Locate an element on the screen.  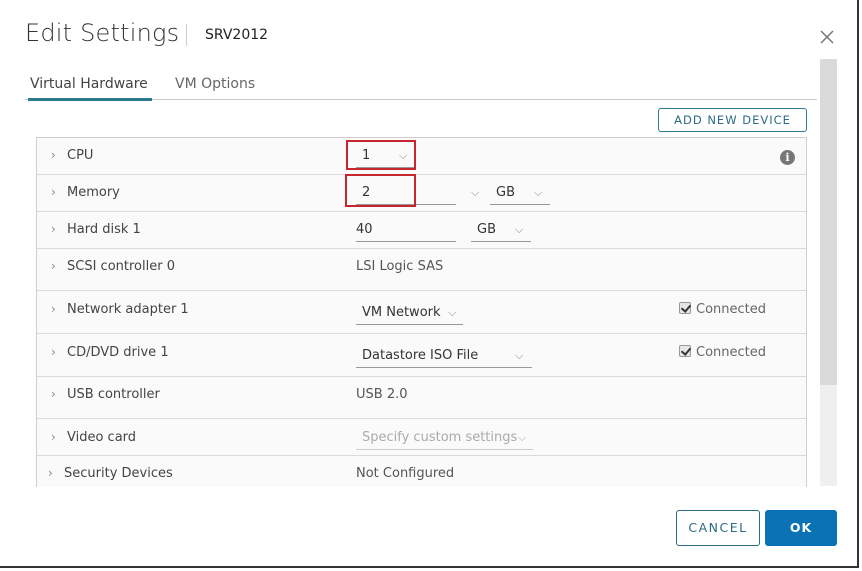
hardware-row-security-devices: › Security Devices Not Configured is located at coordinates (421, 471).